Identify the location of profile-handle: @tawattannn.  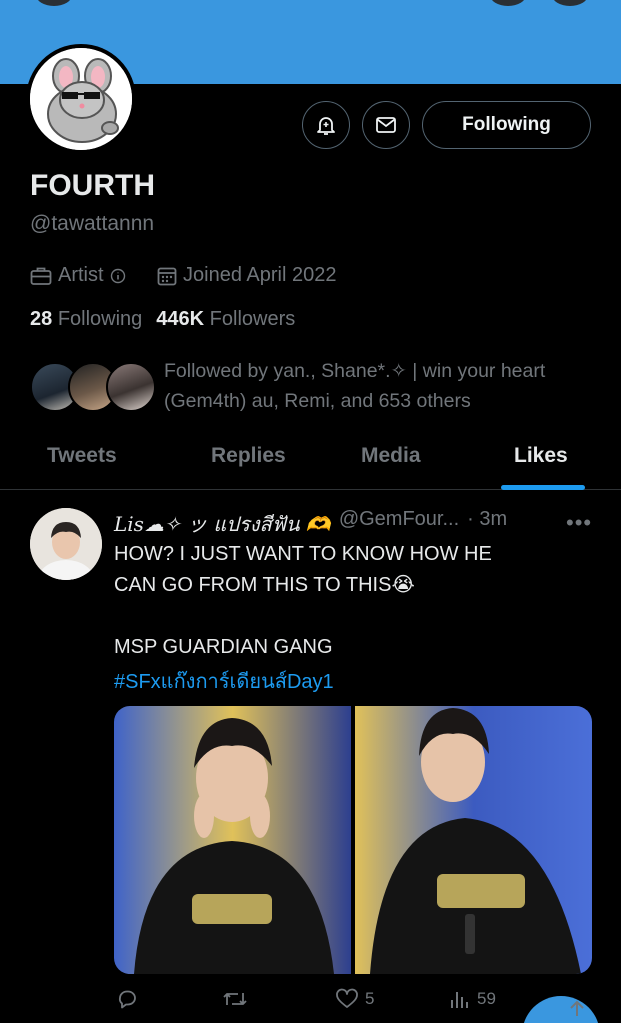
(92, 223).